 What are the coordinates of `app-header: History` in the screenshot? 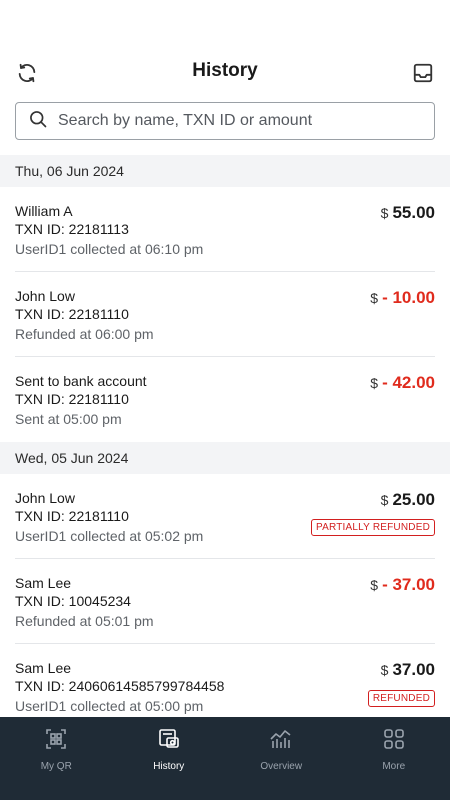 It's located at (225, 72).